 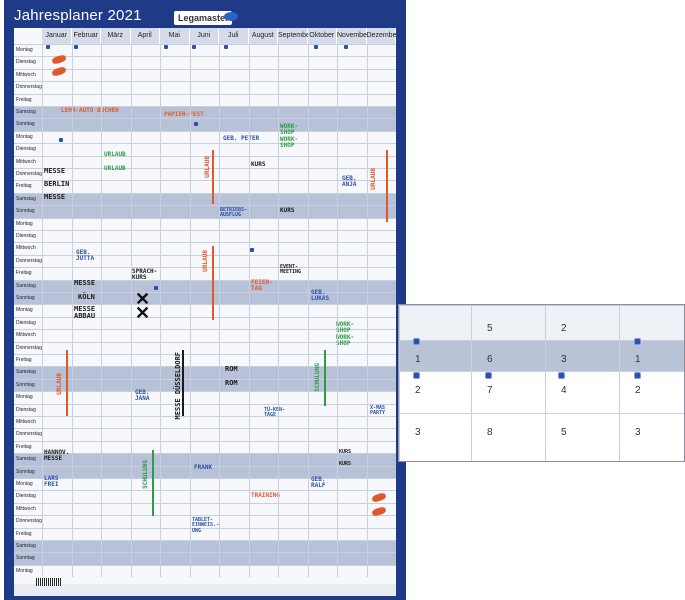 I want to click on inset-day-number: 7, so click(x=490, y=390).